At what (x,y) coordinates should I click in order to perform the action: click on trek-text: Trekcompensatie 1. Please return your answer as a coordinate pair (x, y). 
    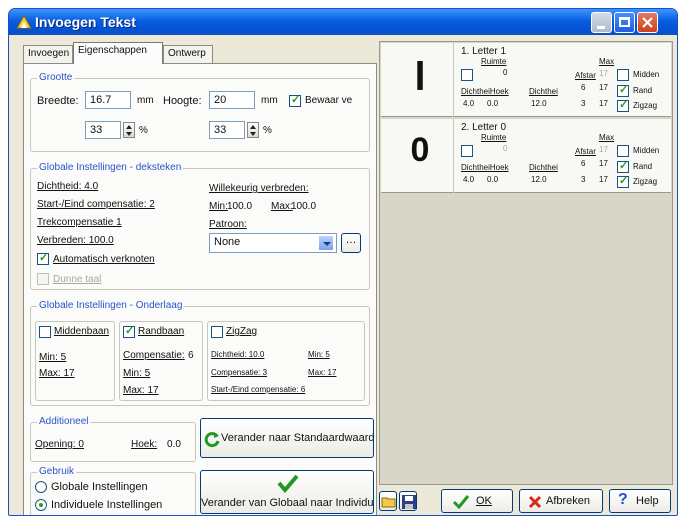
    Looking at the image, I should click on (79, 222).